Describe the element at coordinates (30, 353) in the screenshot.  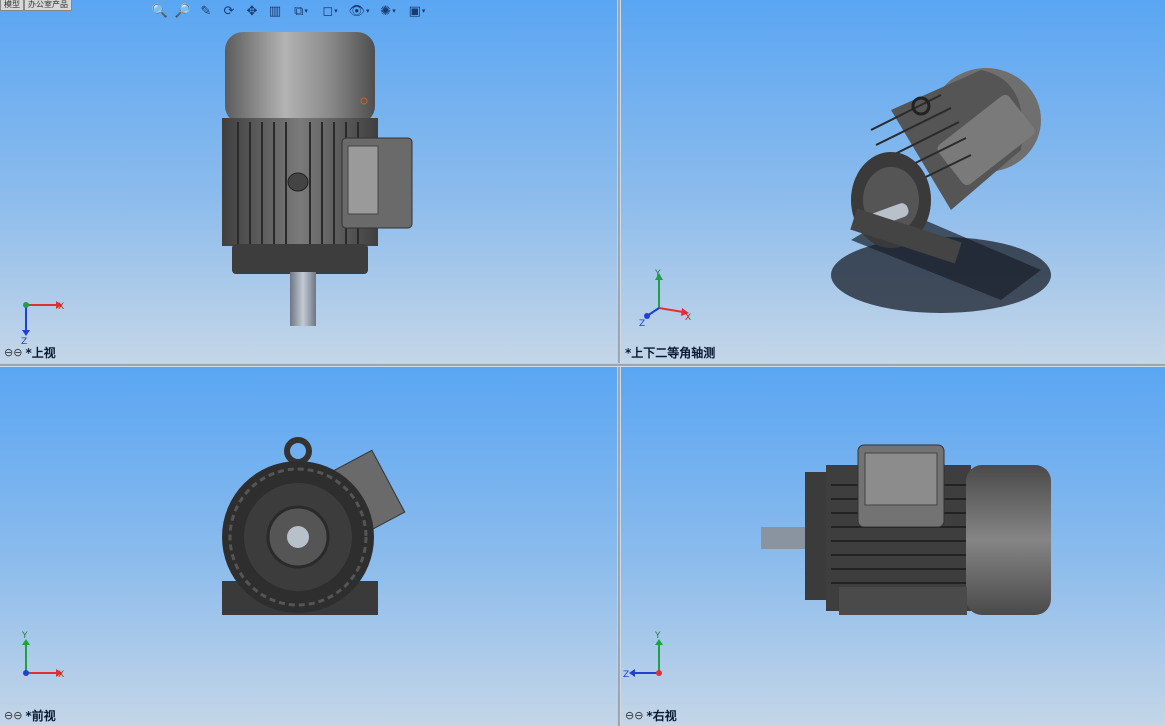
I see `view-label-top: ⊖⊖ *上视` at that location.